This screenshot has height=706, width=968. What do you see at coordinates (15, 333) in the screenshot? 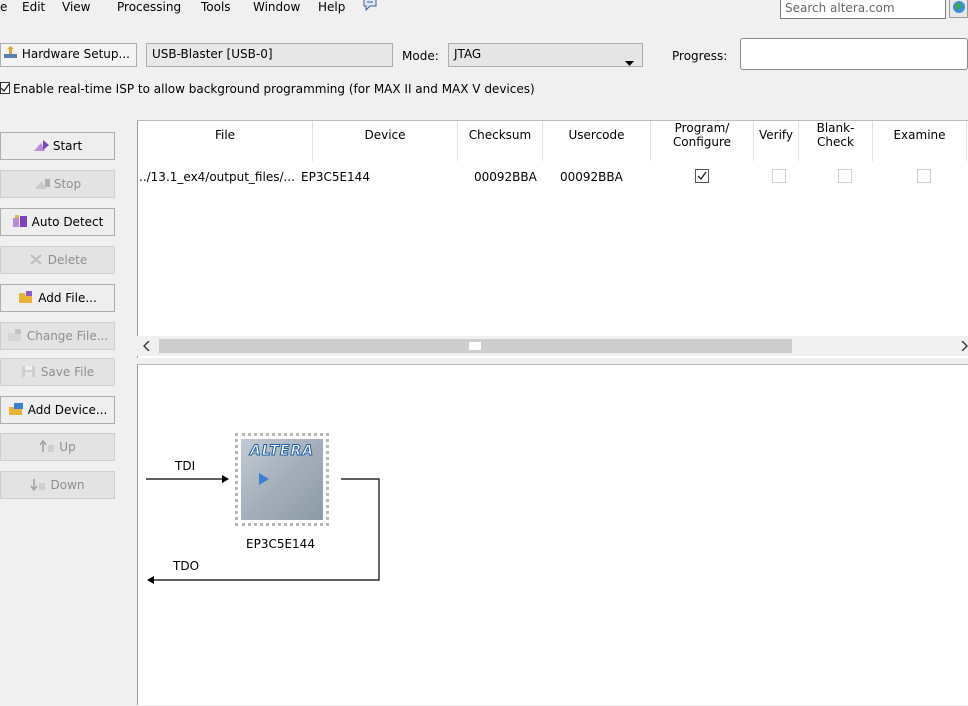
I see `change-file-icon` at bounding box center [15, 333].